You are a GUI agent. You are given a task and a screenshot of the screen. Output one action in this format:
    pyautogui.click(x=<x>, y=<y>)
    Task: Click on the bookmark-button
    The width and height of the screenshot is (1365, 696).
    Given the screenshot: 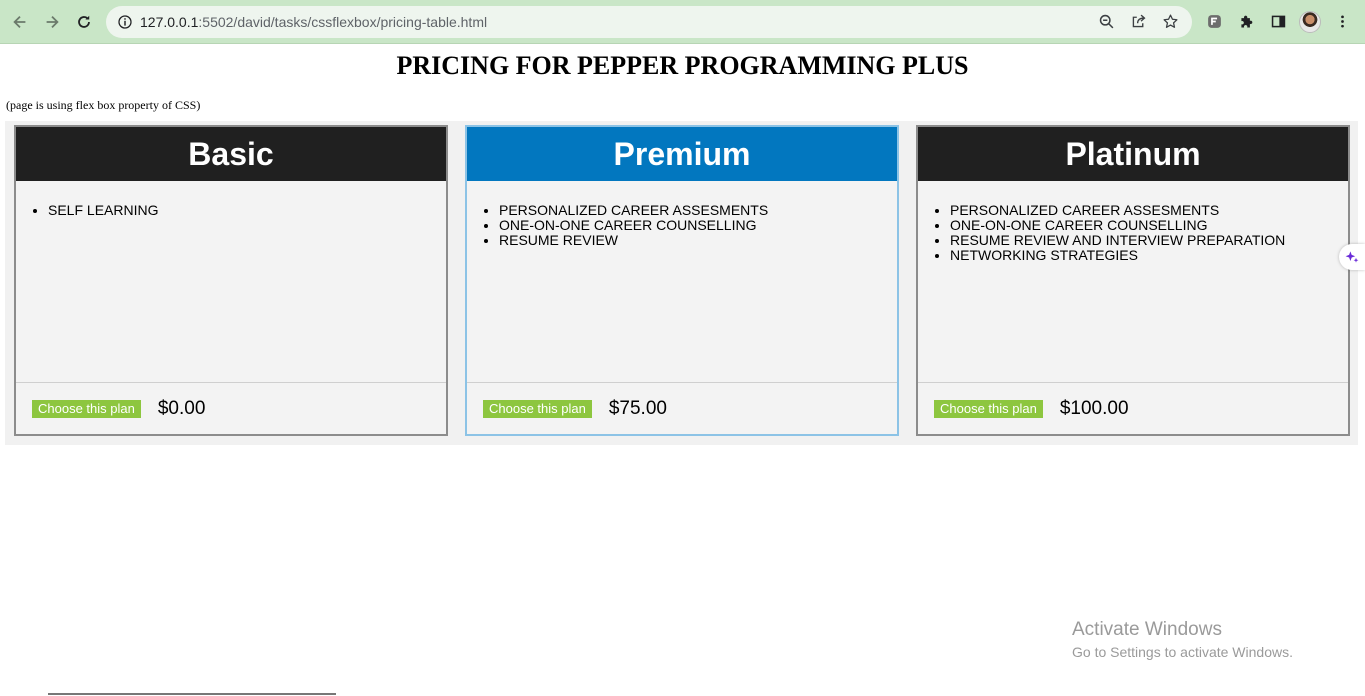 What is the action you would take?
    pyautogui.click(x=1170, y=22)
    